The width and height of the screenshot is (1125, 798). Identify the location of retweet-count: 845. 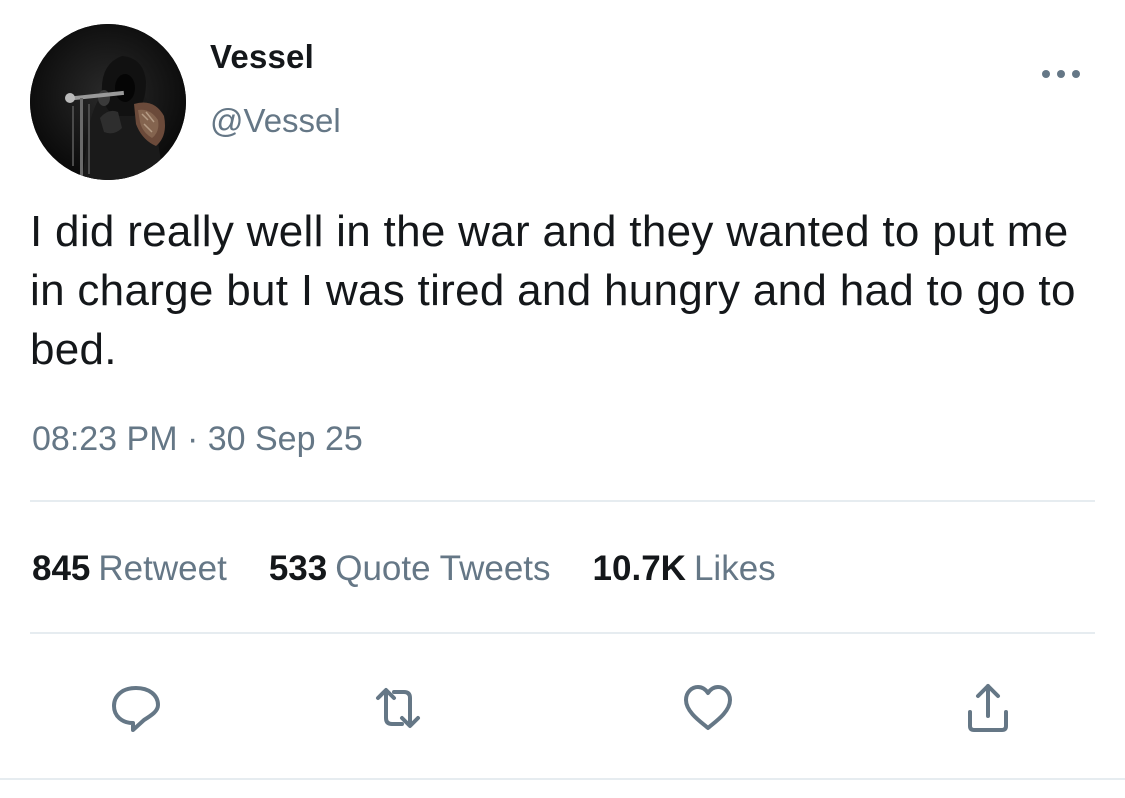
(61, 568).